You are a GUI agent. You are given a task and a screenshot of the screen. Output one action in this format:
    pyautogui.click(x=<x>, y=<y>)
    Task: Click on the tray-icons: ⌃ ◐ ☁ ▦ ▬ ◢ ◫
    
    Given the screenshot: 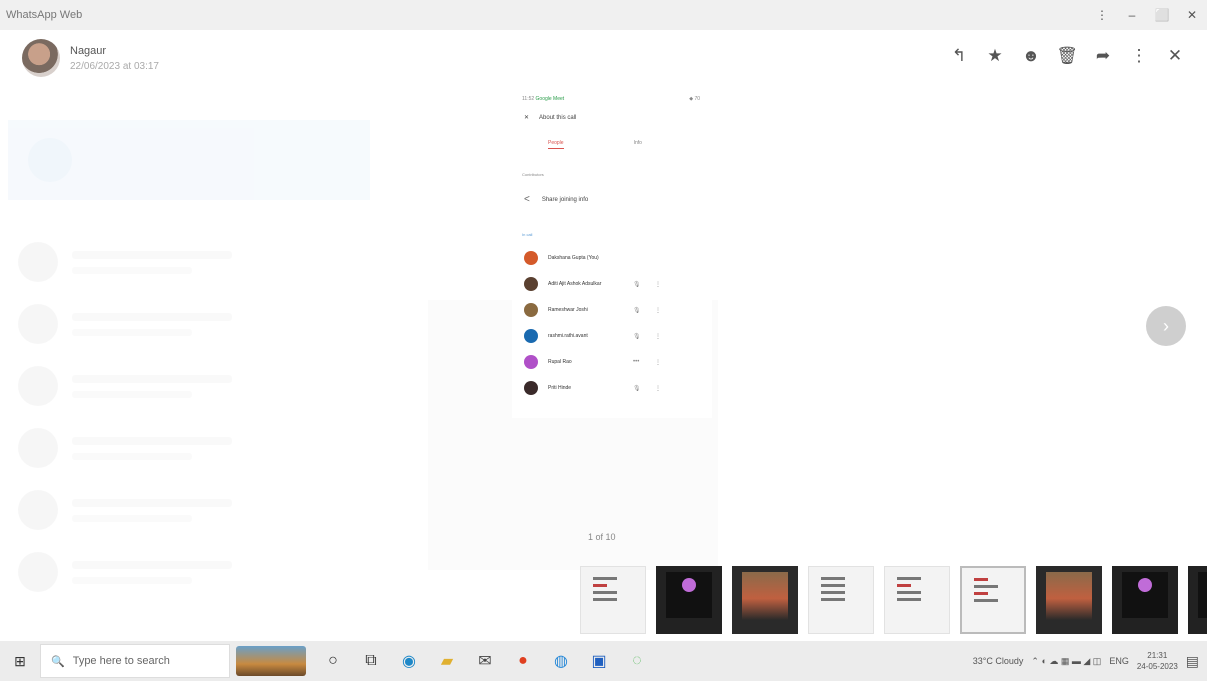 What is the action you would take?
    pyautogui.click(x=1066, y=661)
    